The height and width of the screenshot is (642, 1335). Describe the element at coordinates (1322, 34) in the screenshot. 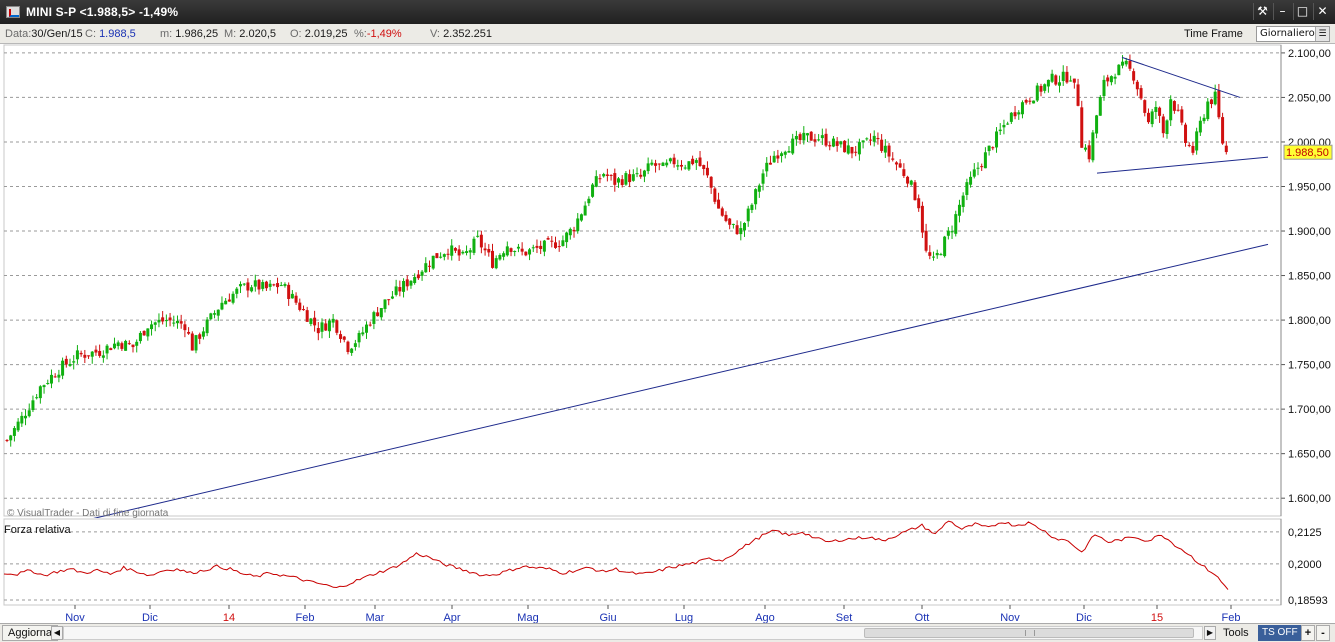

I see `dropdown-arrow-icon: ☰` at that location.